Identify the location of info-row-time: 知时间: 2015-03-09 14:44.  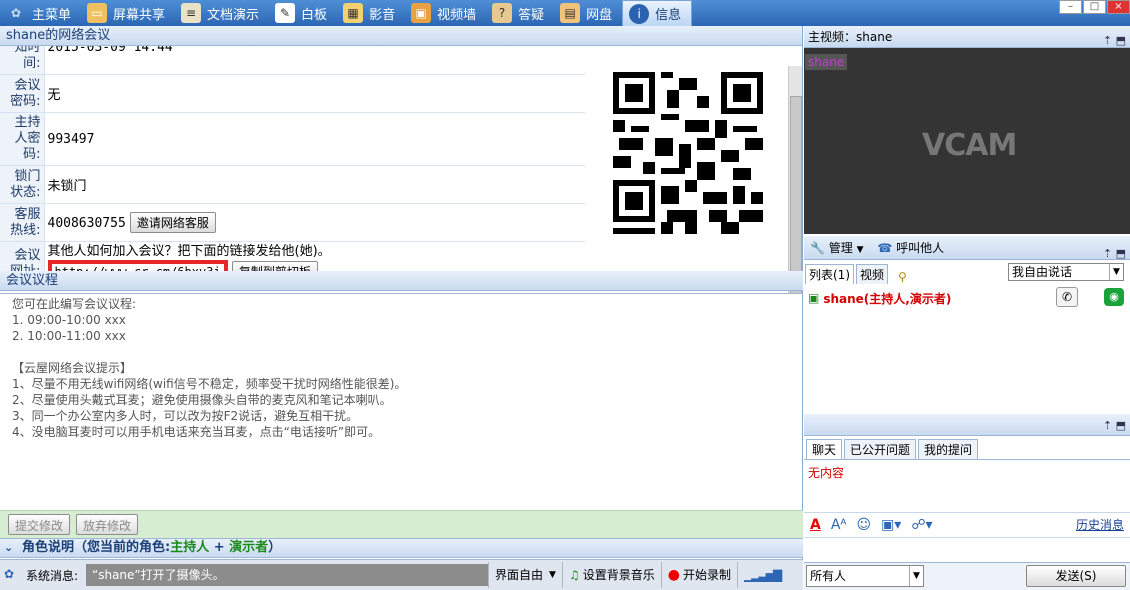
(292, 60).